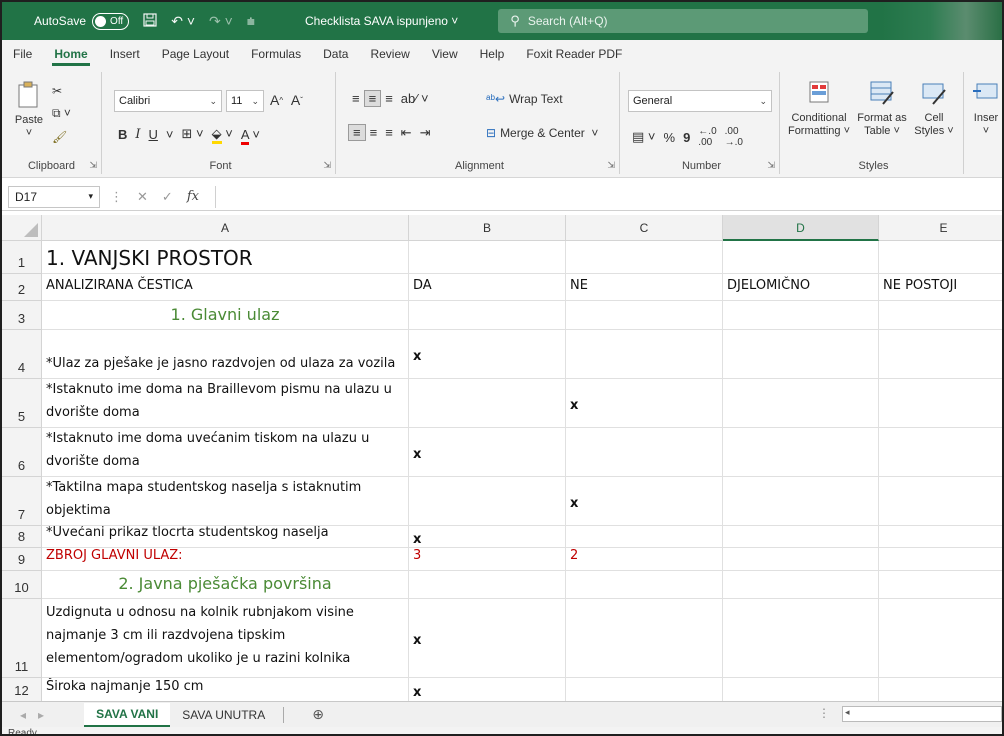  Describe the element at coordinates (225, 287) in the screenshot. I see `cell-a2: ANALIZIRANA ČESTICA` at that location.